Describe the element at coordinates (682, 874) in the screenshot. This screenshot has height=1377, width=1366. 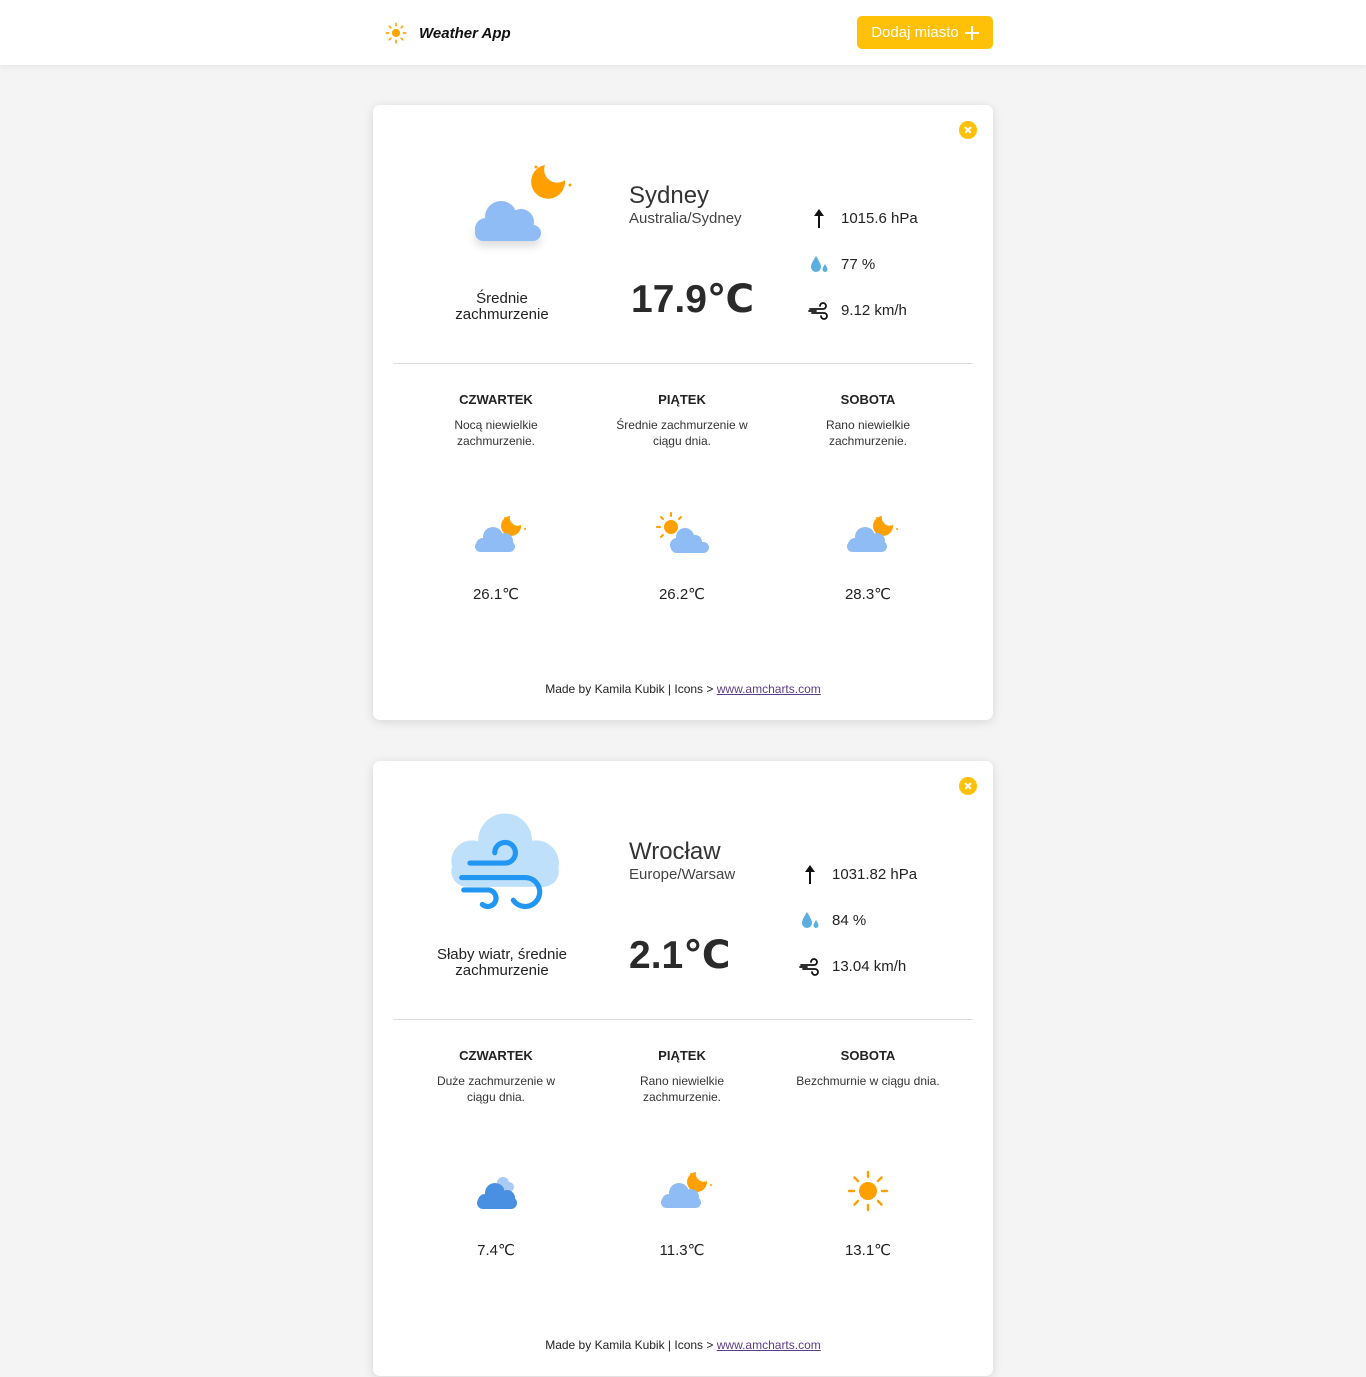
I see `timezone: Europe/Warsaw` at that location.